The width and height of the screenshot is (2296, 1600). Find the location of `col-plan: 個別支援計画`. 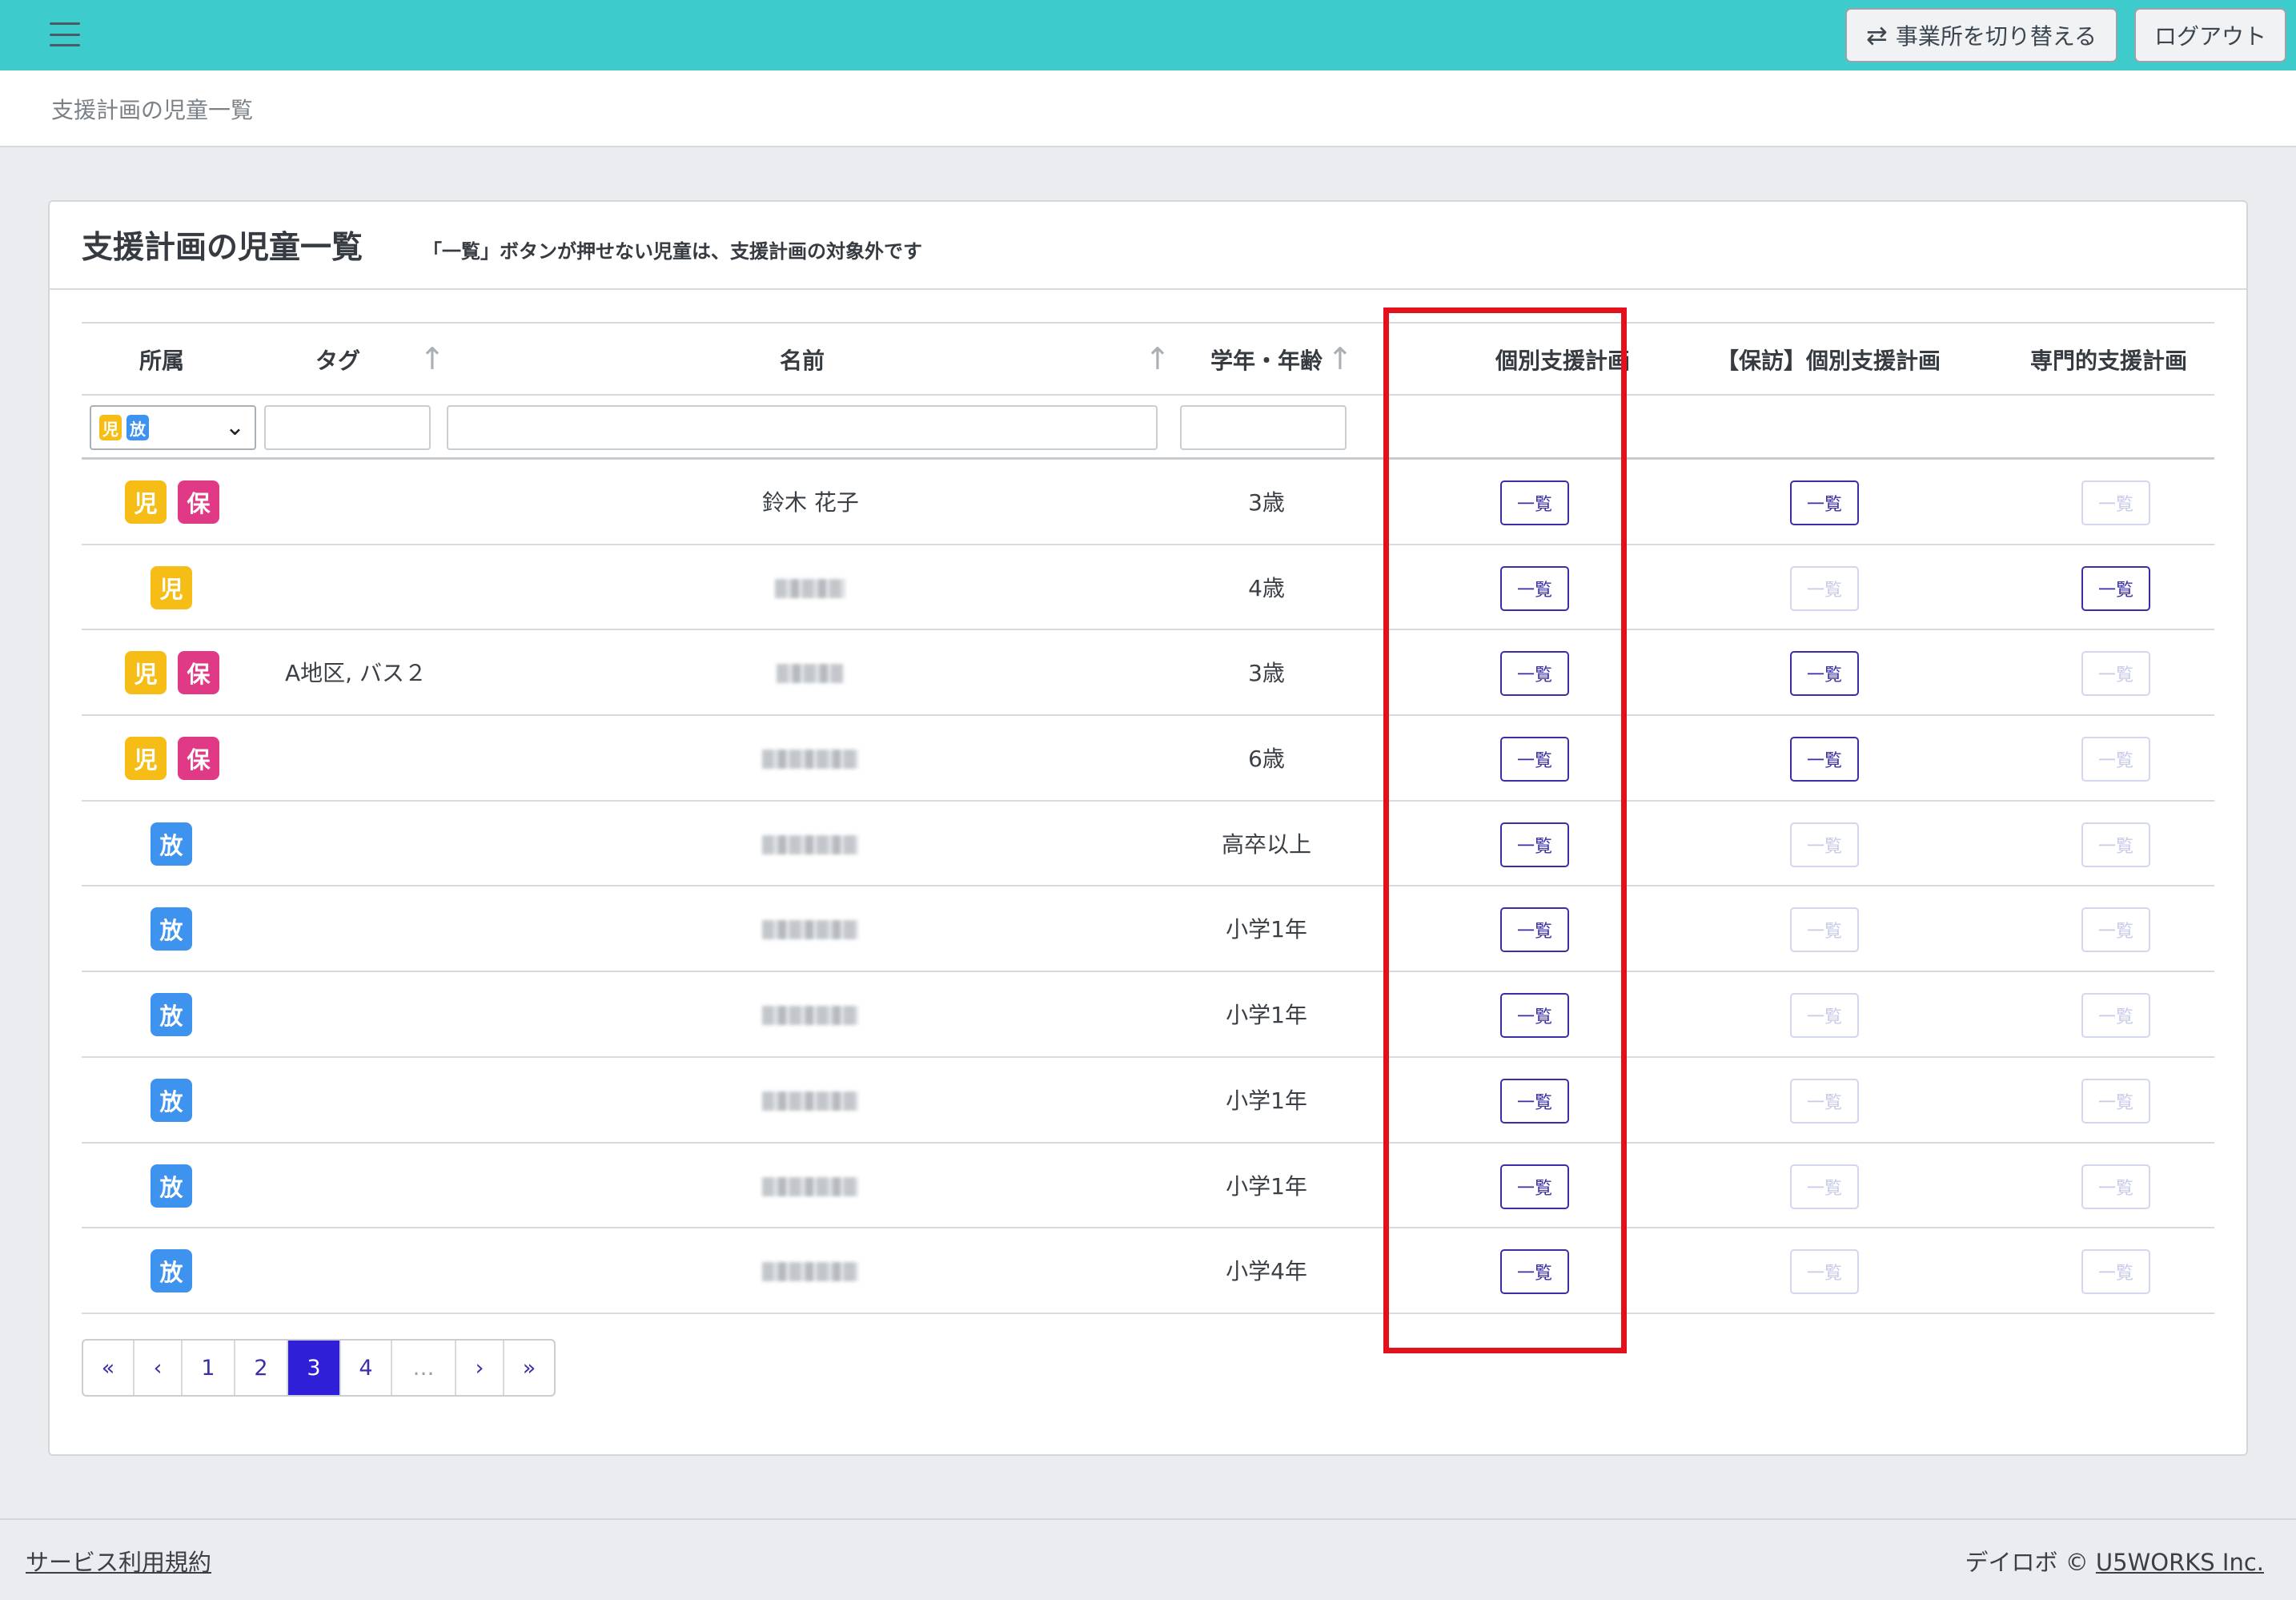

col-plan: 個別支援計画 is located at coordinates (1562, 361).